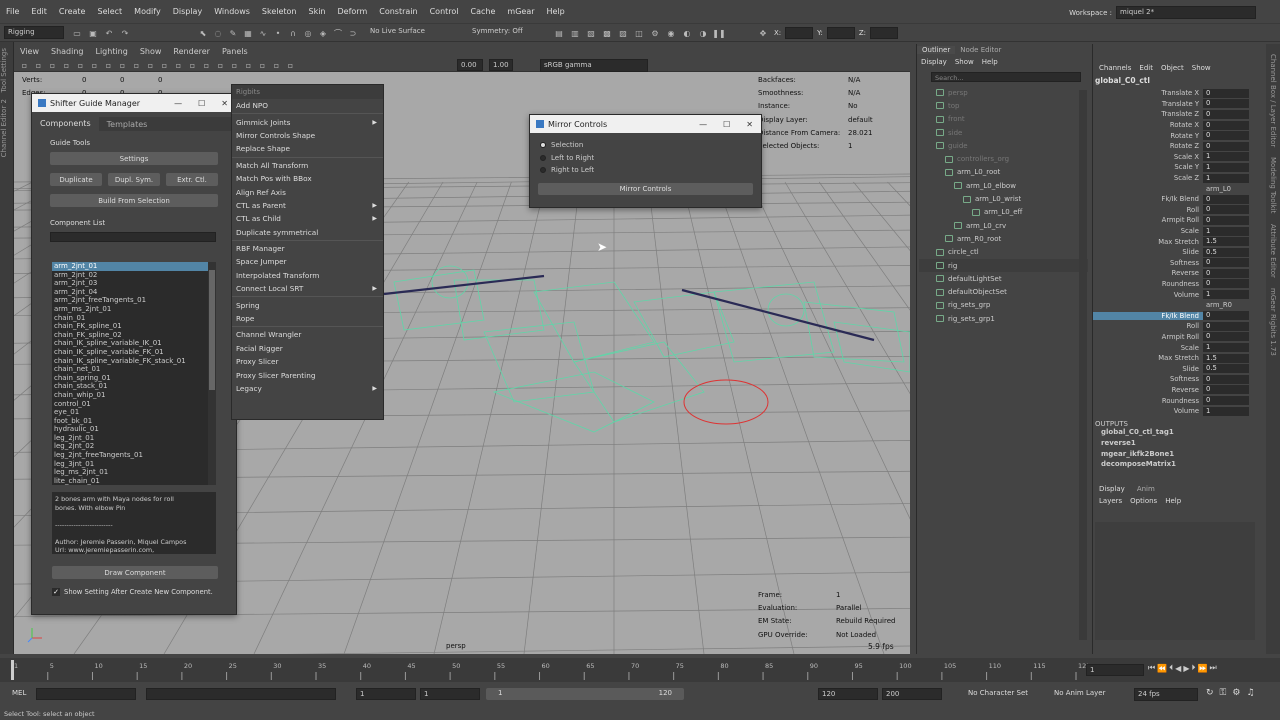  Describe the element at coordinates (12, 670) in the screenshot. I see `current-time-marker` at that location.